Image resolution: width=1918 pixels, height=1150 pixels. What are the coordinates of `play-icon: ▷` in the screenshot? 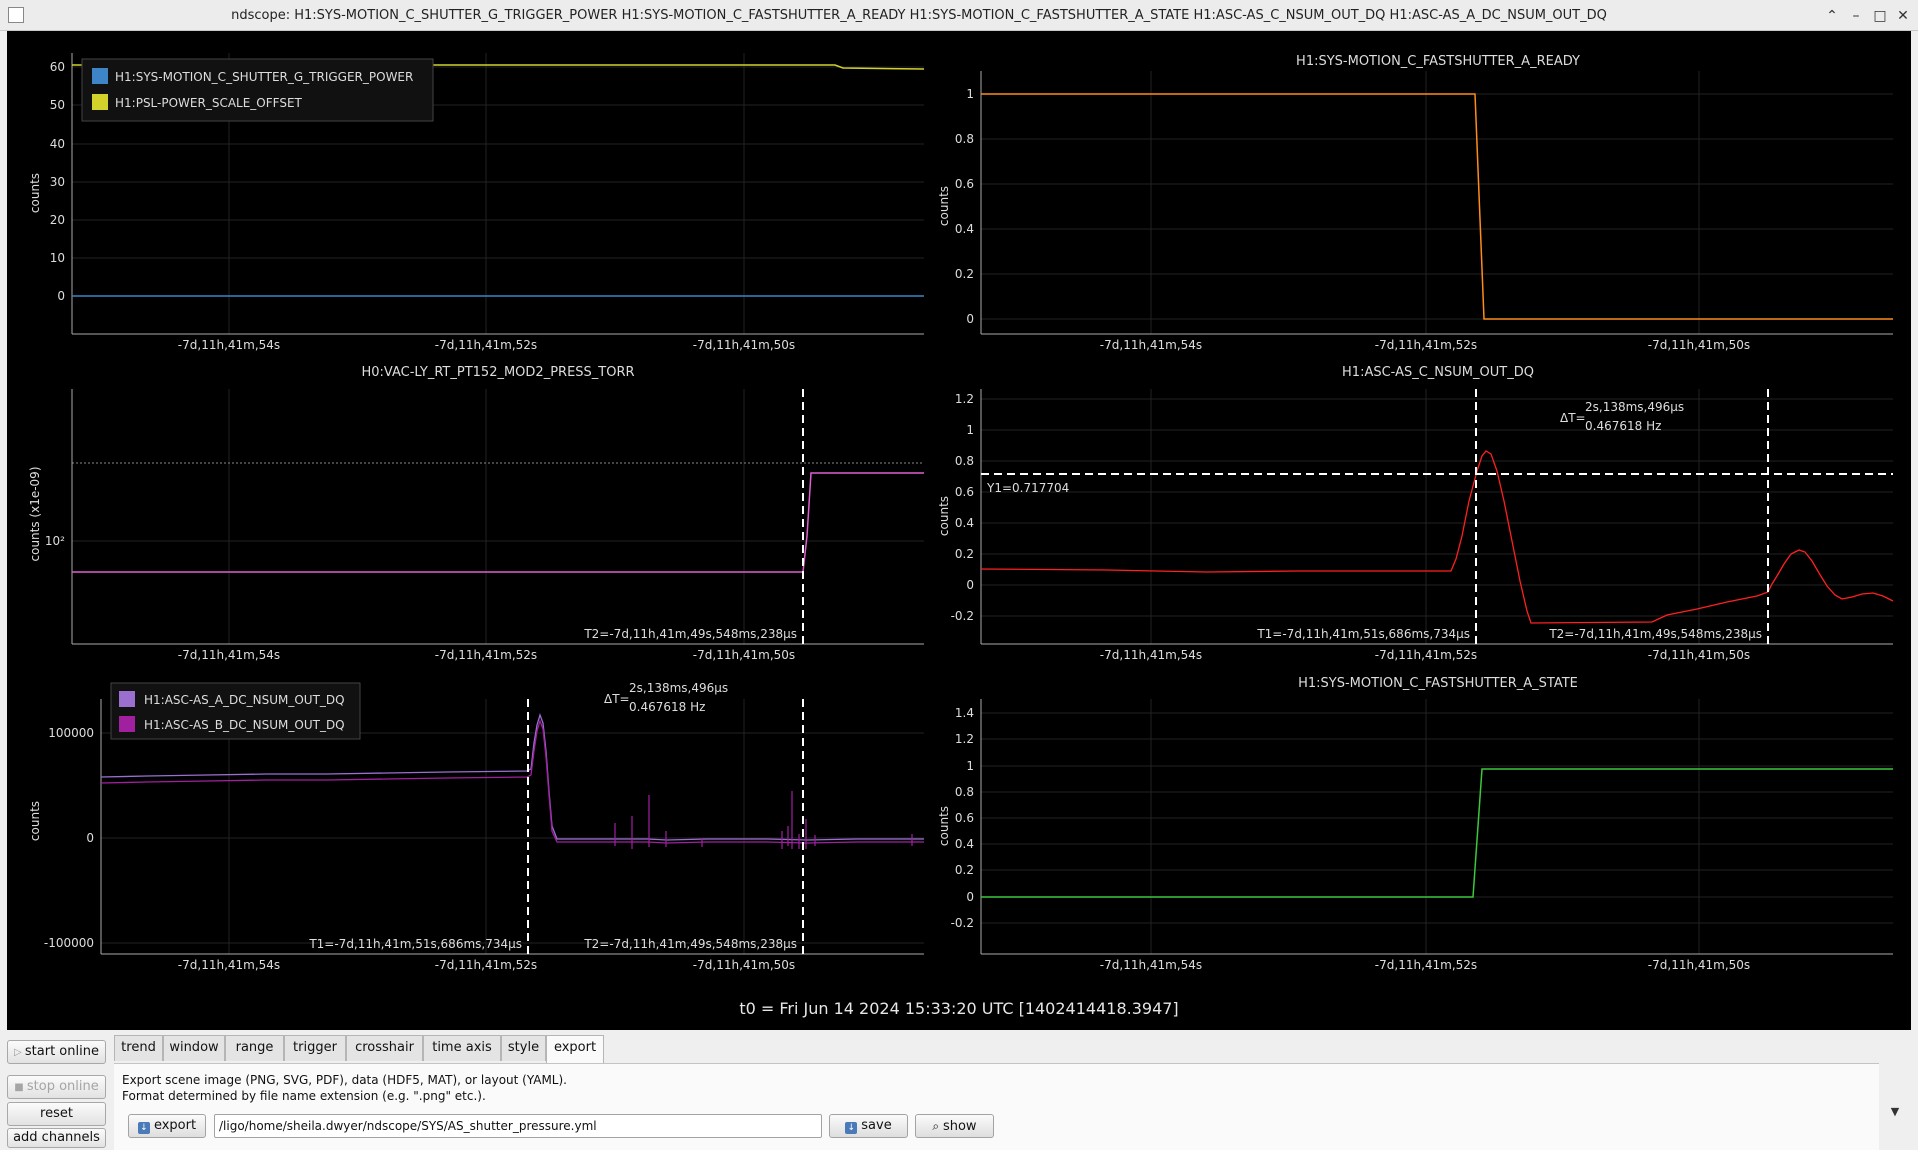 It's located at (19, 1052).